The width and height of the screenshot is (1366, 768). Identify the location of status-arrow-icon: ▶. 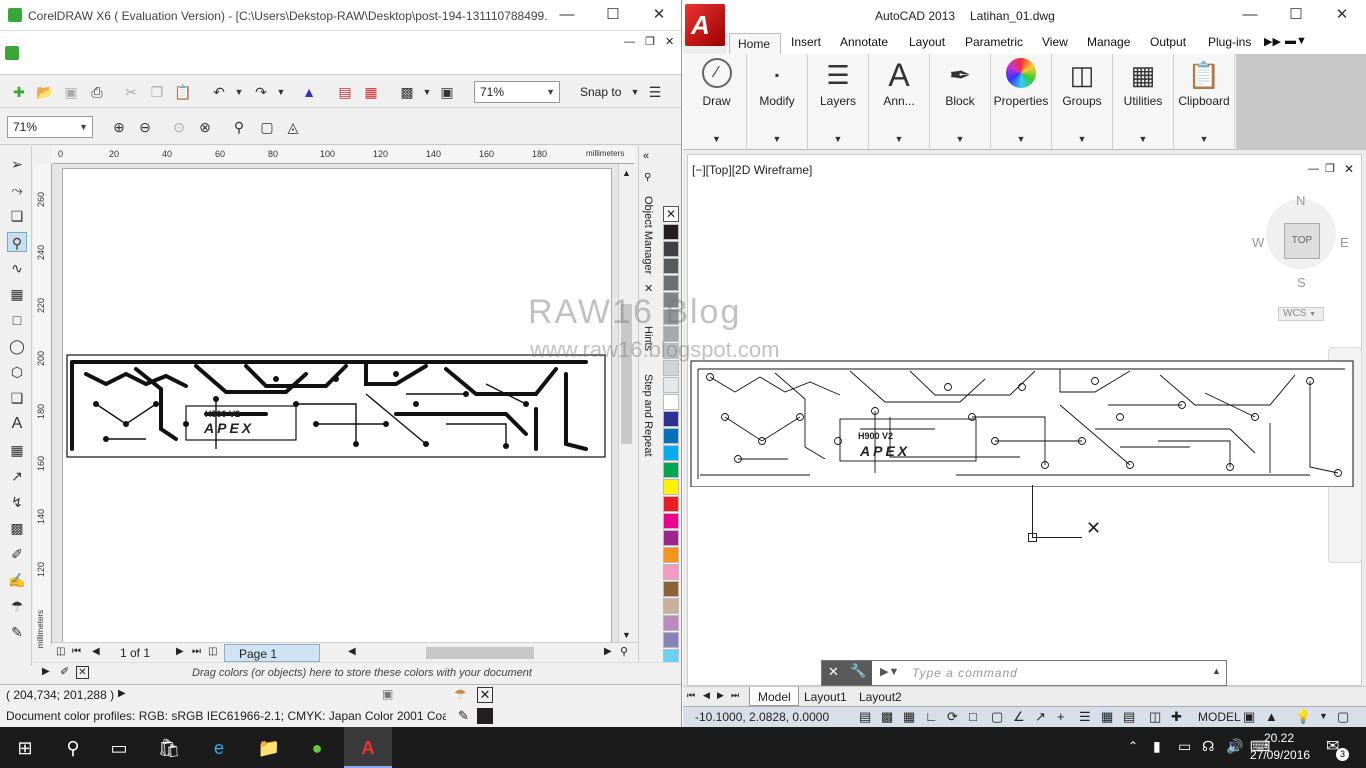
(122, 693).